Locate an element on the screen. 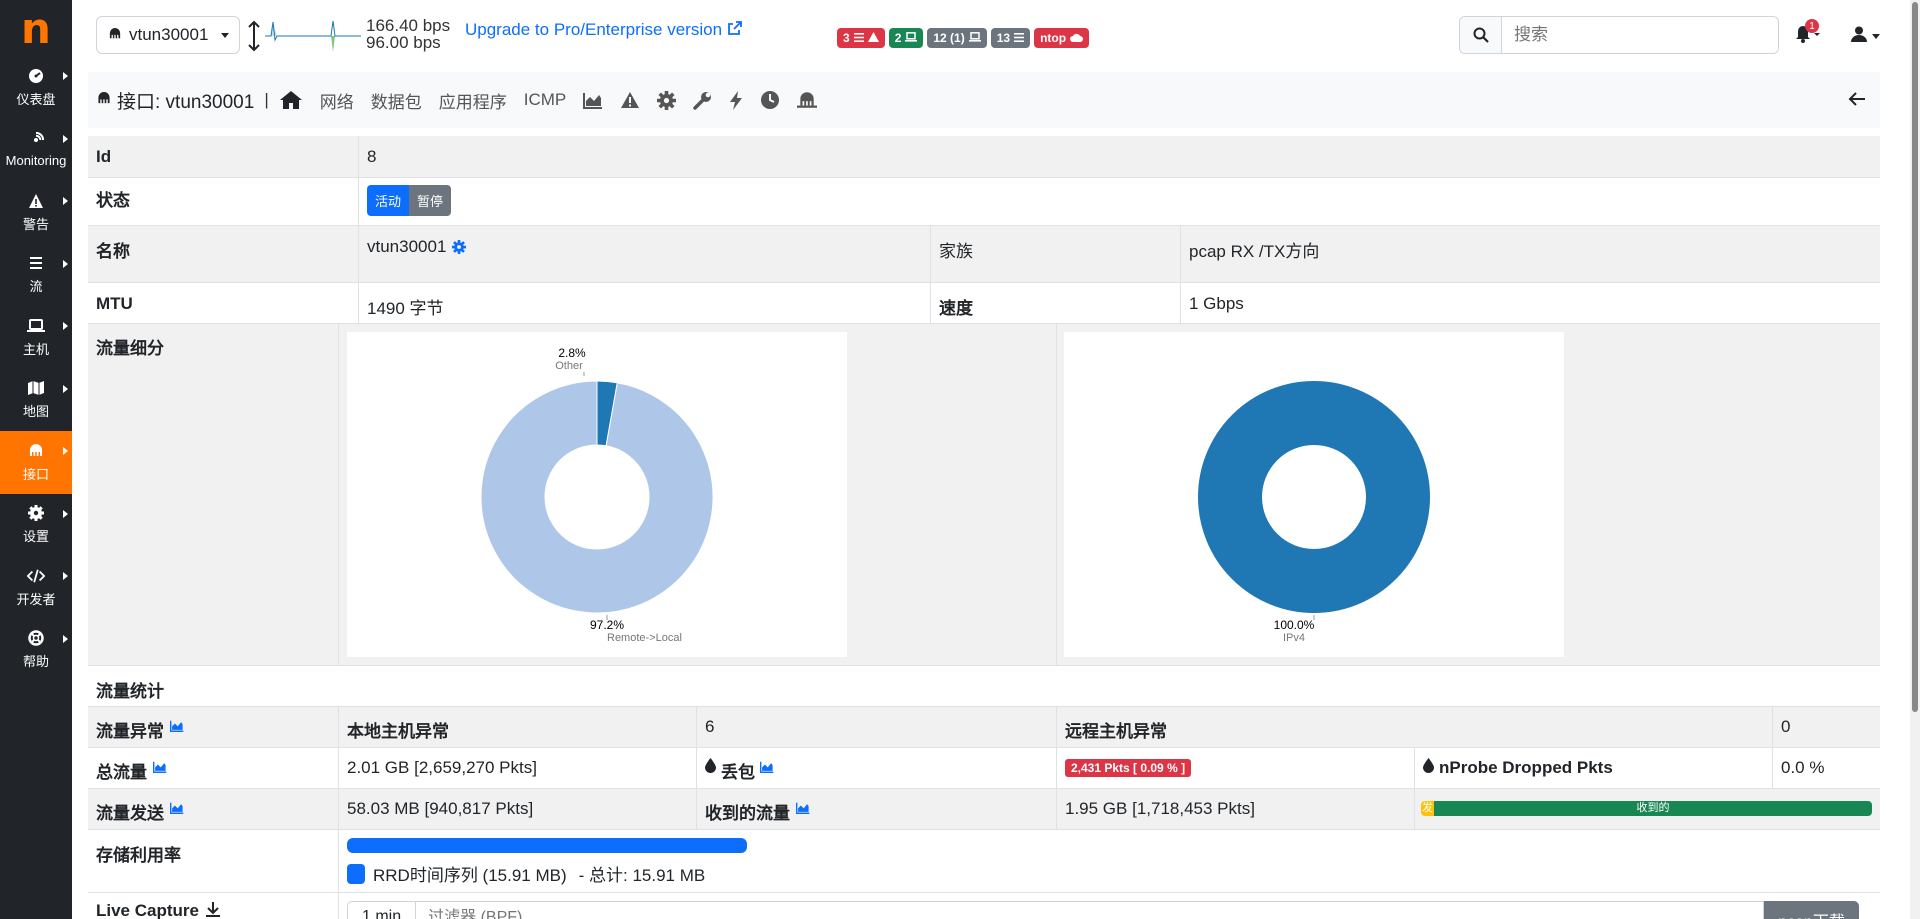 Image resolution: width=1920 pixels, height=919 pixels. external-link-icon is located at coordinates (735, 30).